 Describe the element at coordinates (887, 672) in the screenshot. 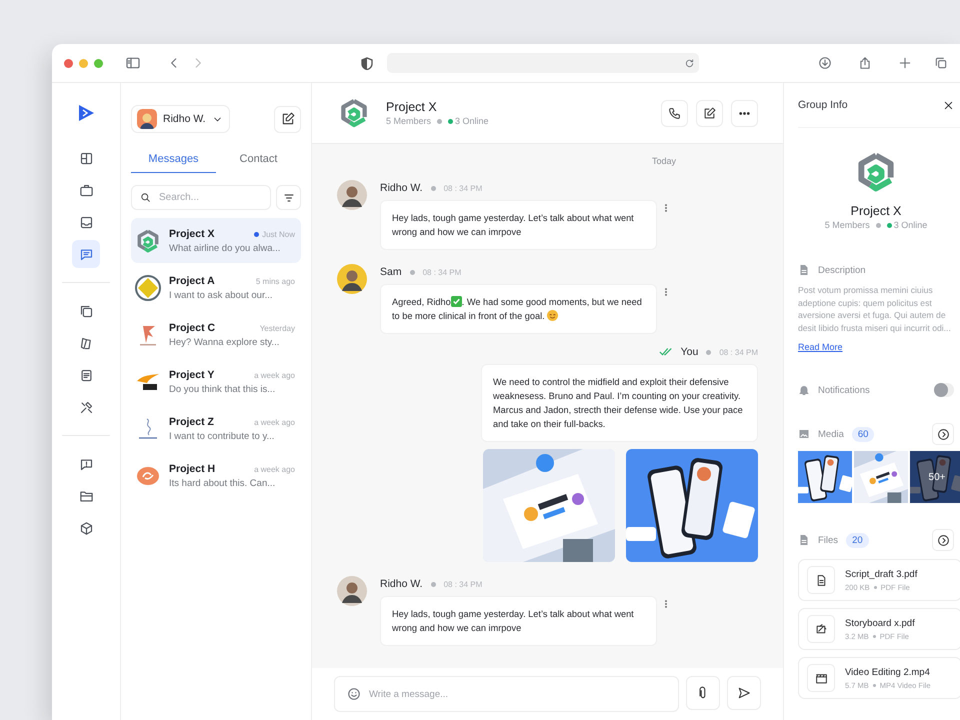

I see `file-name: Video Editing 2.mp4` at that location.